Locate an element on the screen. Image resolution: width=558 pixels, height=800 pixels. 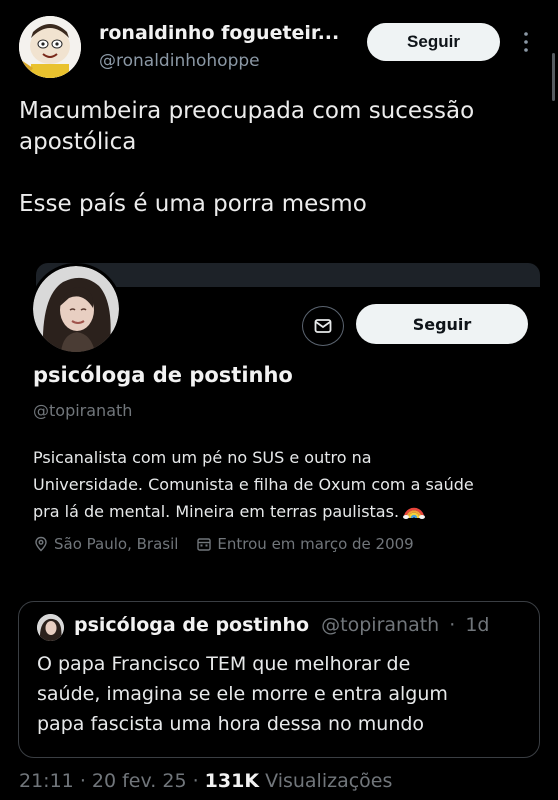
quote-avatar-image is located at coordinates (50, 627).